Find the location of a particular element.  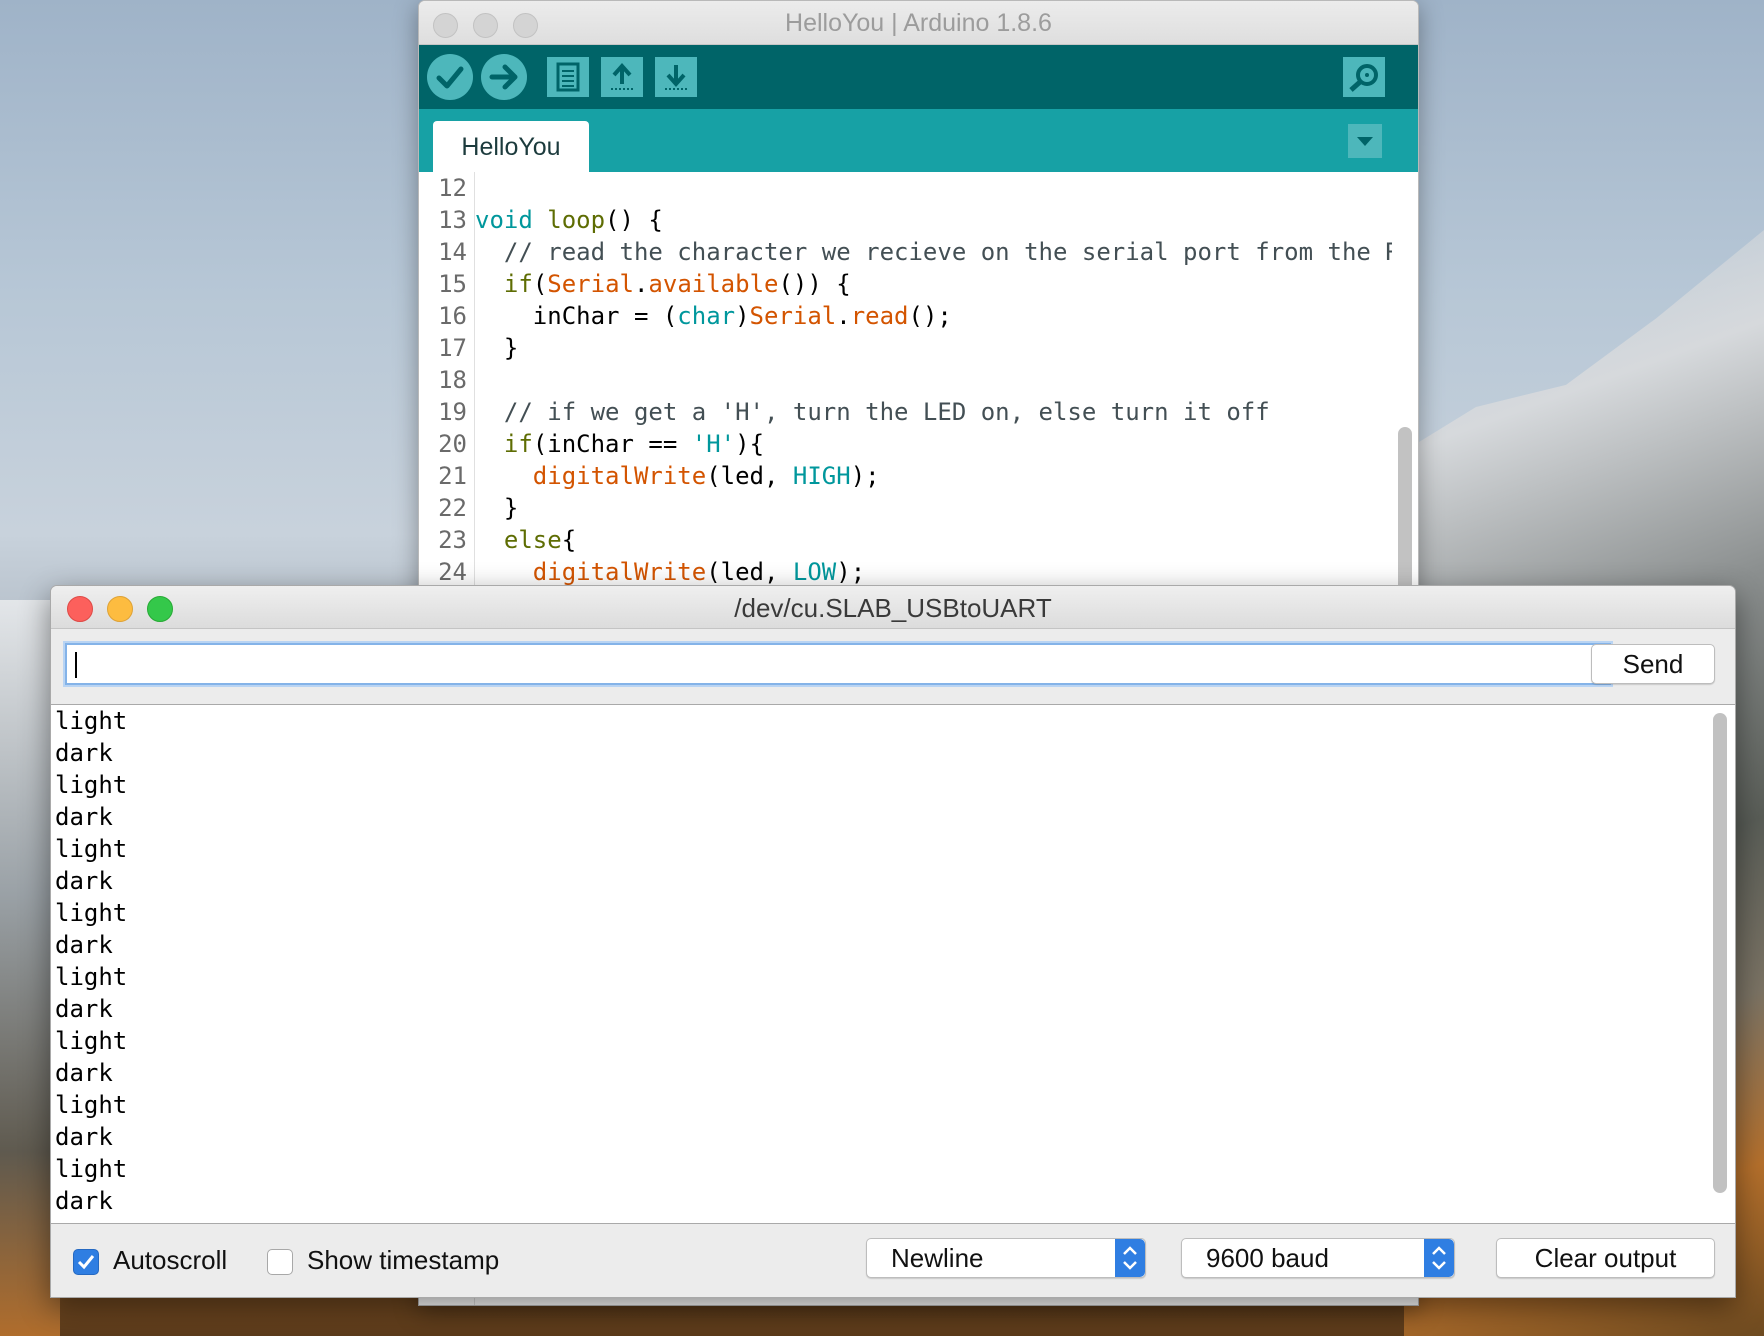

code-token: ) is located at coordinates (742, 316).